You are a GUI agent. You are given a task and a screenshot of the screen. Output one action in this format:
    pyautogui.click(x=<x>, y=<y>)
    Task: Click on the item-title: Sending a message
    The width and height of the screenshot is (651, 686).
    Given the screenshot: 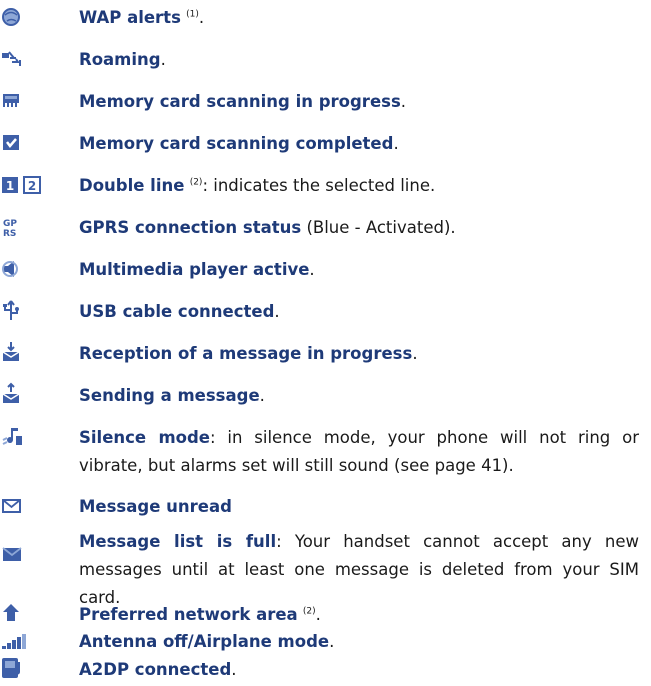 What is the action you would take?
    pyautogui.click(x=169, y=395)
    